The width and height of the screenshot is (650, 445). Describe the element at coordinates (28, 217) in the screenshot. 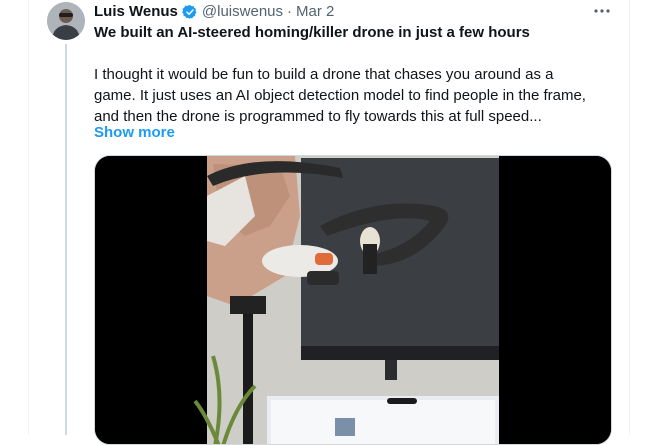

I see `timeline-border-left` at that location.